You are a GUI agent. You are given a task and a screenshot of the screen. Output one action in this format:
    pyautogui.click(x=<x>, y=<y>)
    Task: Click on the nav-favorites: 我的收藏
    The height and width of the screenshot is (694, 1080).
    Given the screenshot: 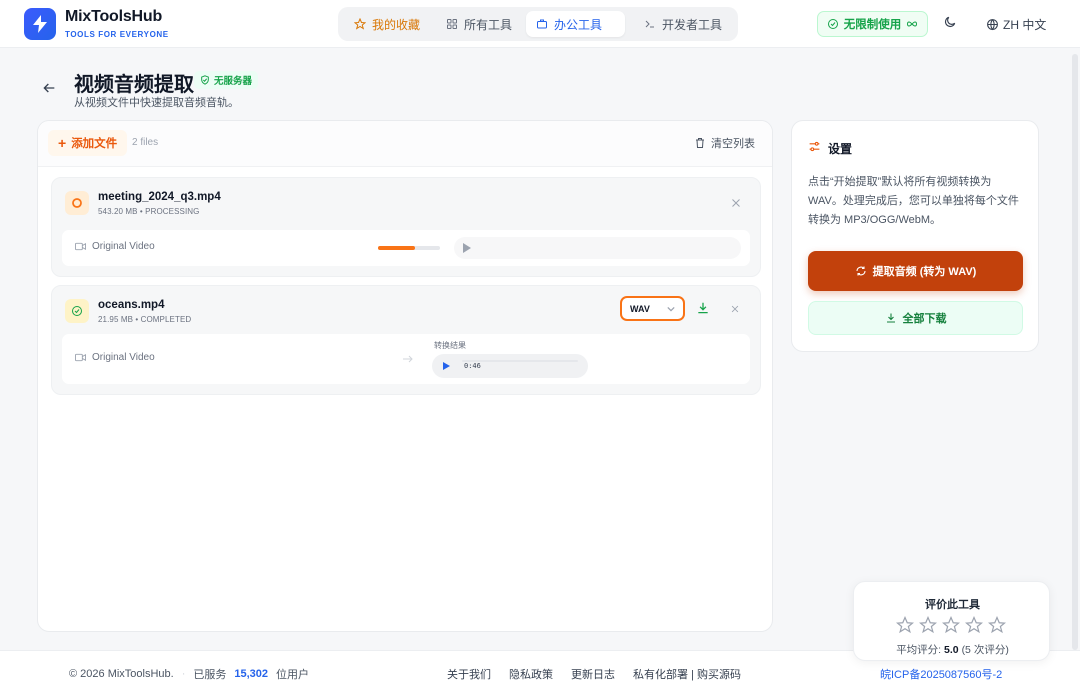 What is the action you would take?
    pyautogui.click(x=387, y=24)
    